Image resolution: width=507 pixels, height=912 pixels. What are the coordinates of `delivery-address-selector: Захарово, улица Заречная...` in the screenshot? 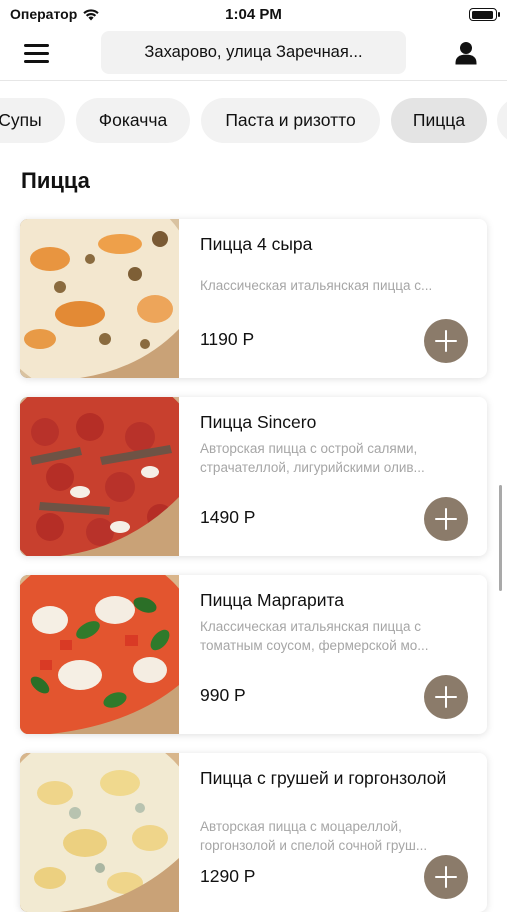 It's located at (253, 52).